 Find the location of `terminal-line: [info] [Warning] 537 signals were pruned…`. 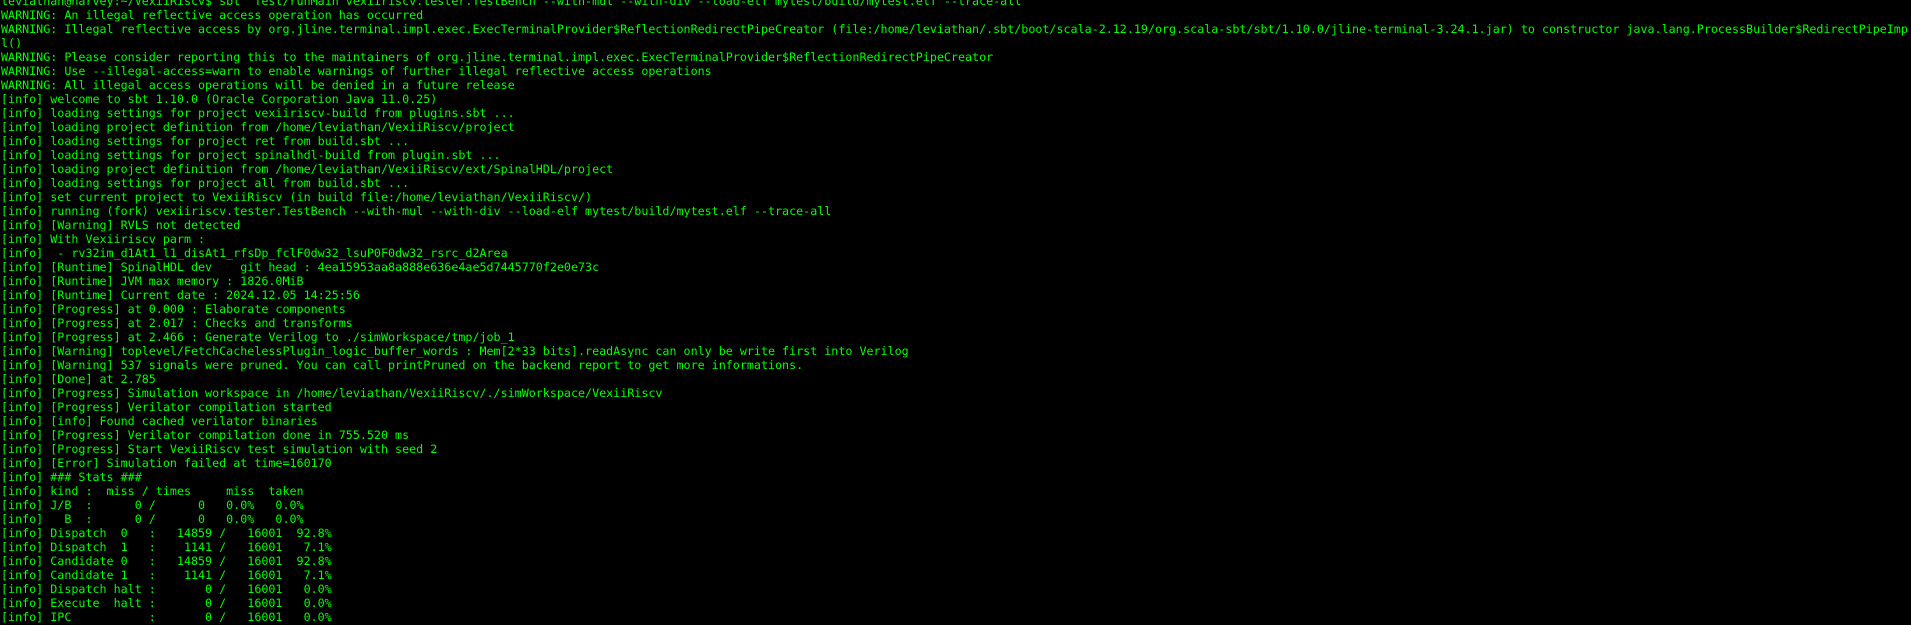

terminal-line: [info] [Warning] 537 signals were pruned… is located at coordinates (402, 365).